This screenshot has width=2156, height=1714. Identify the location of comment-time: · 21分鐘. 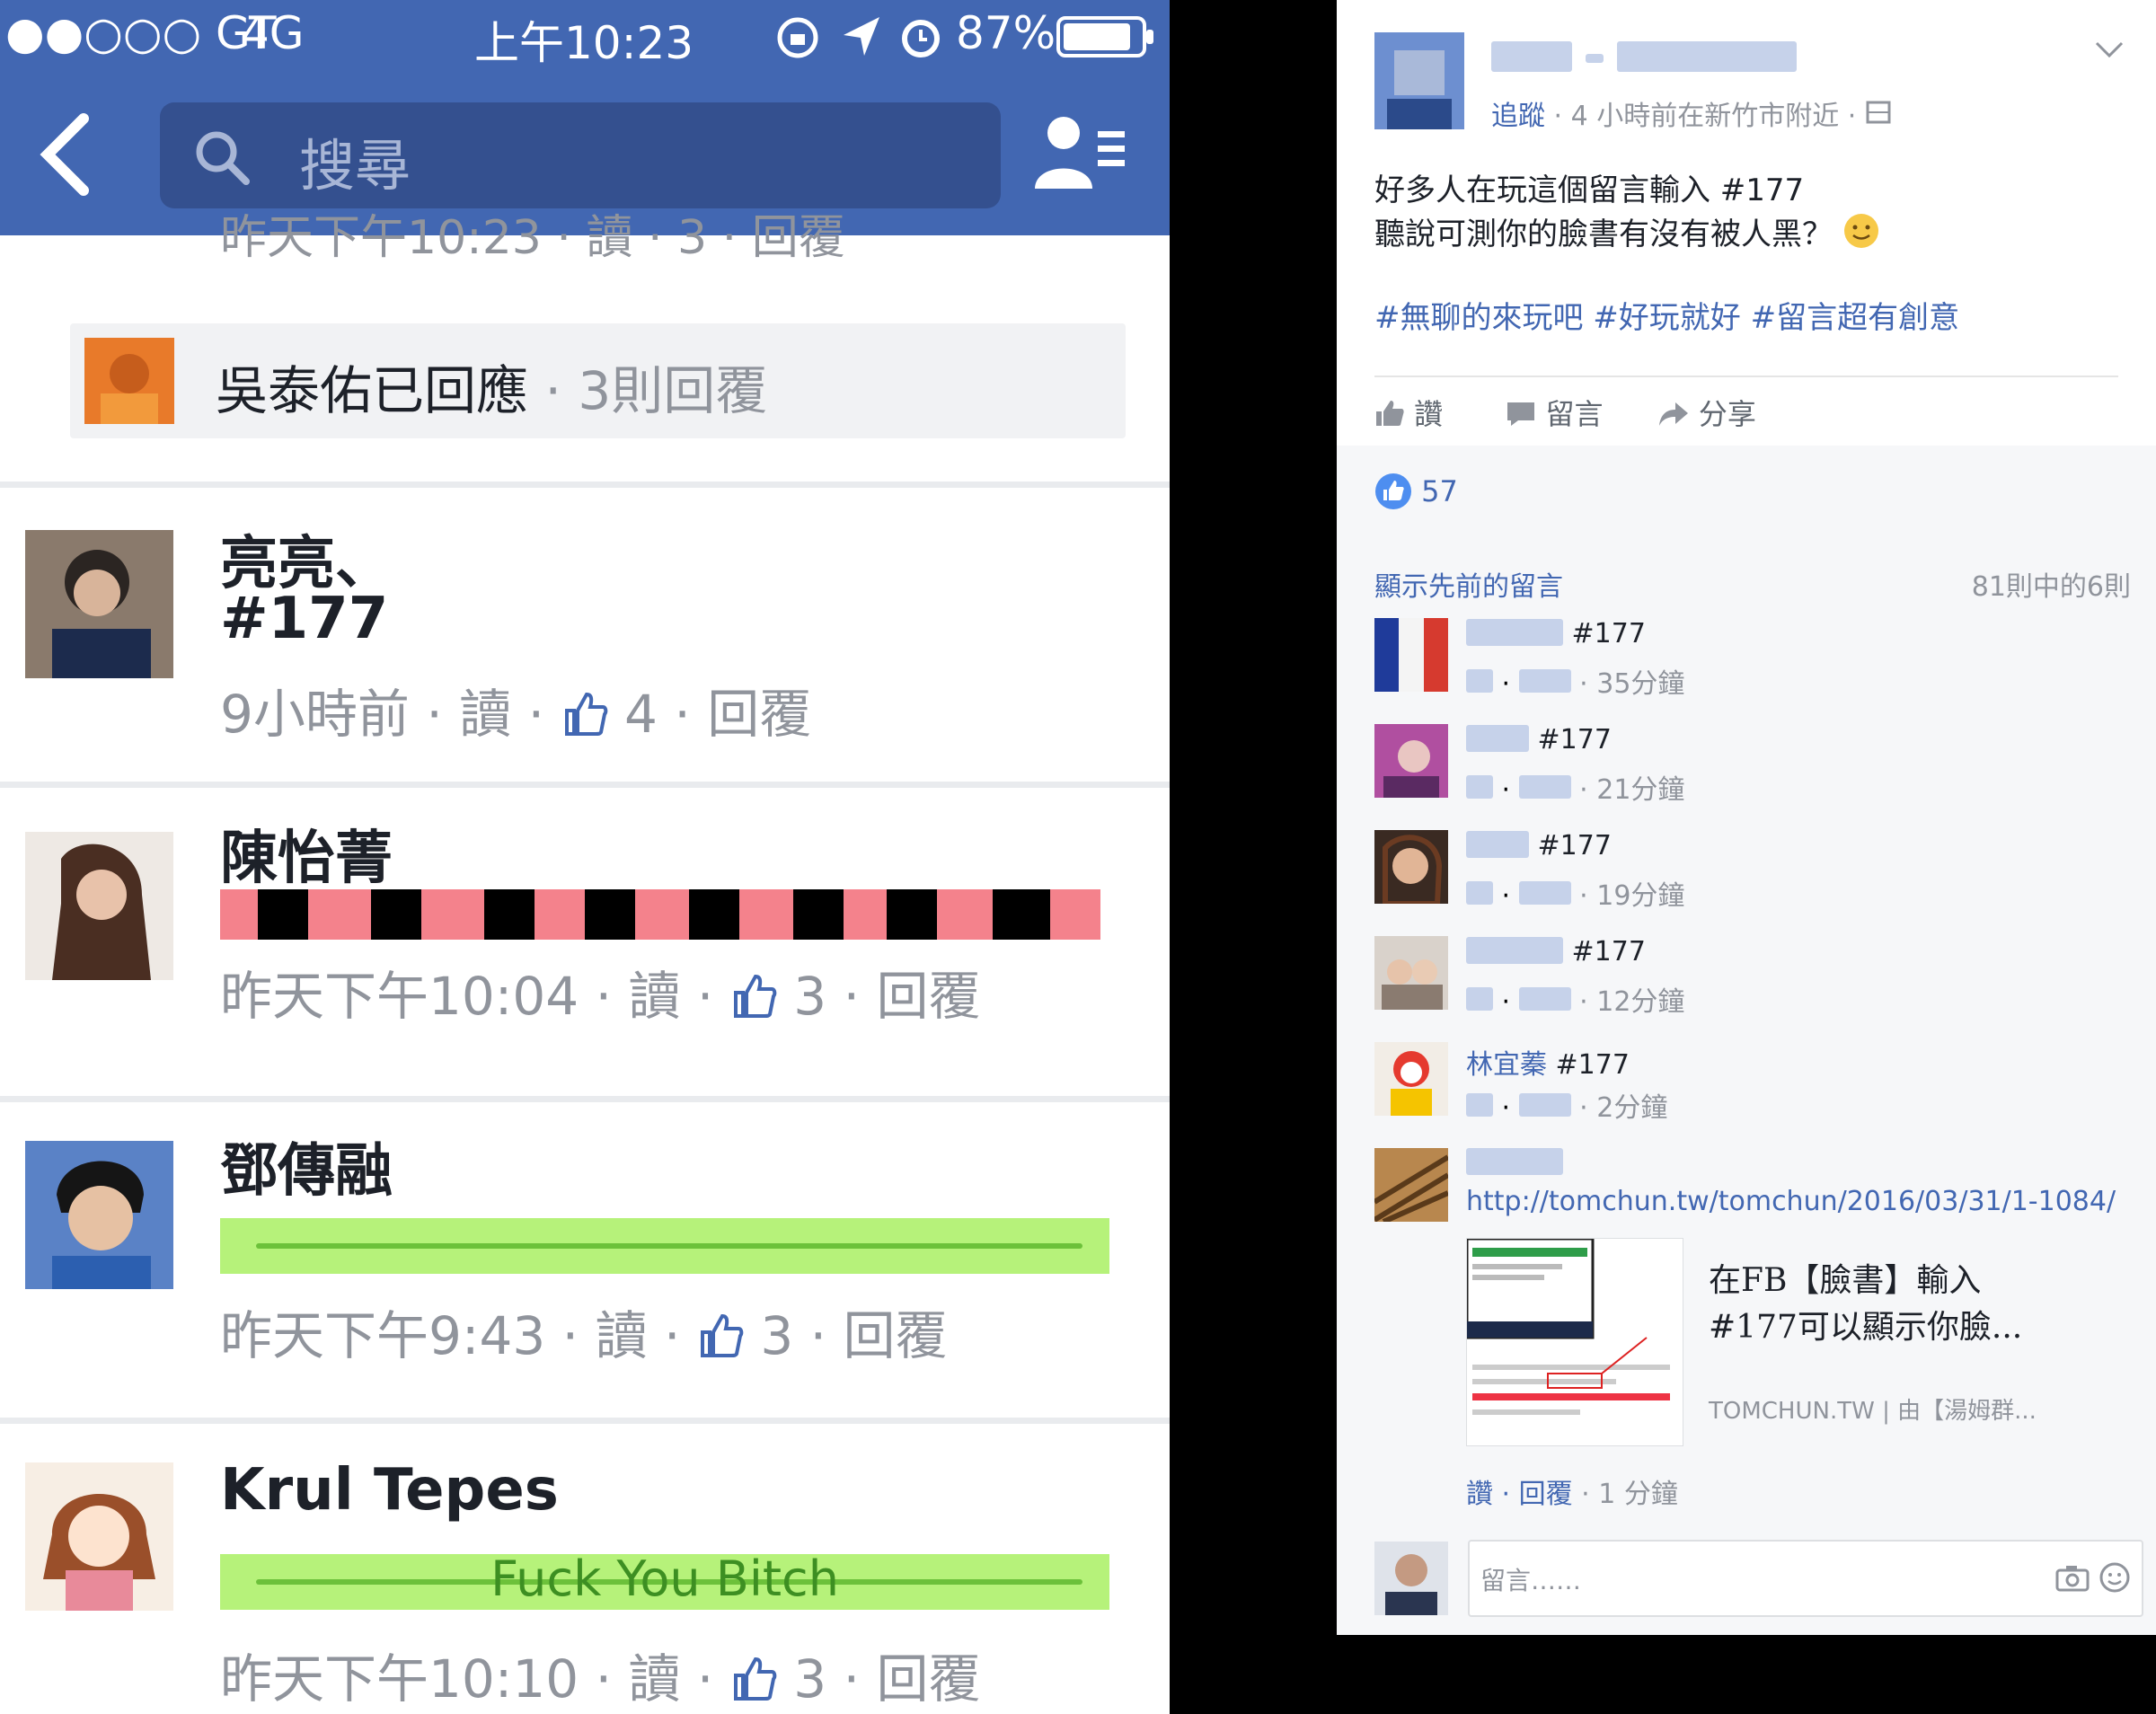
(1632, 790).